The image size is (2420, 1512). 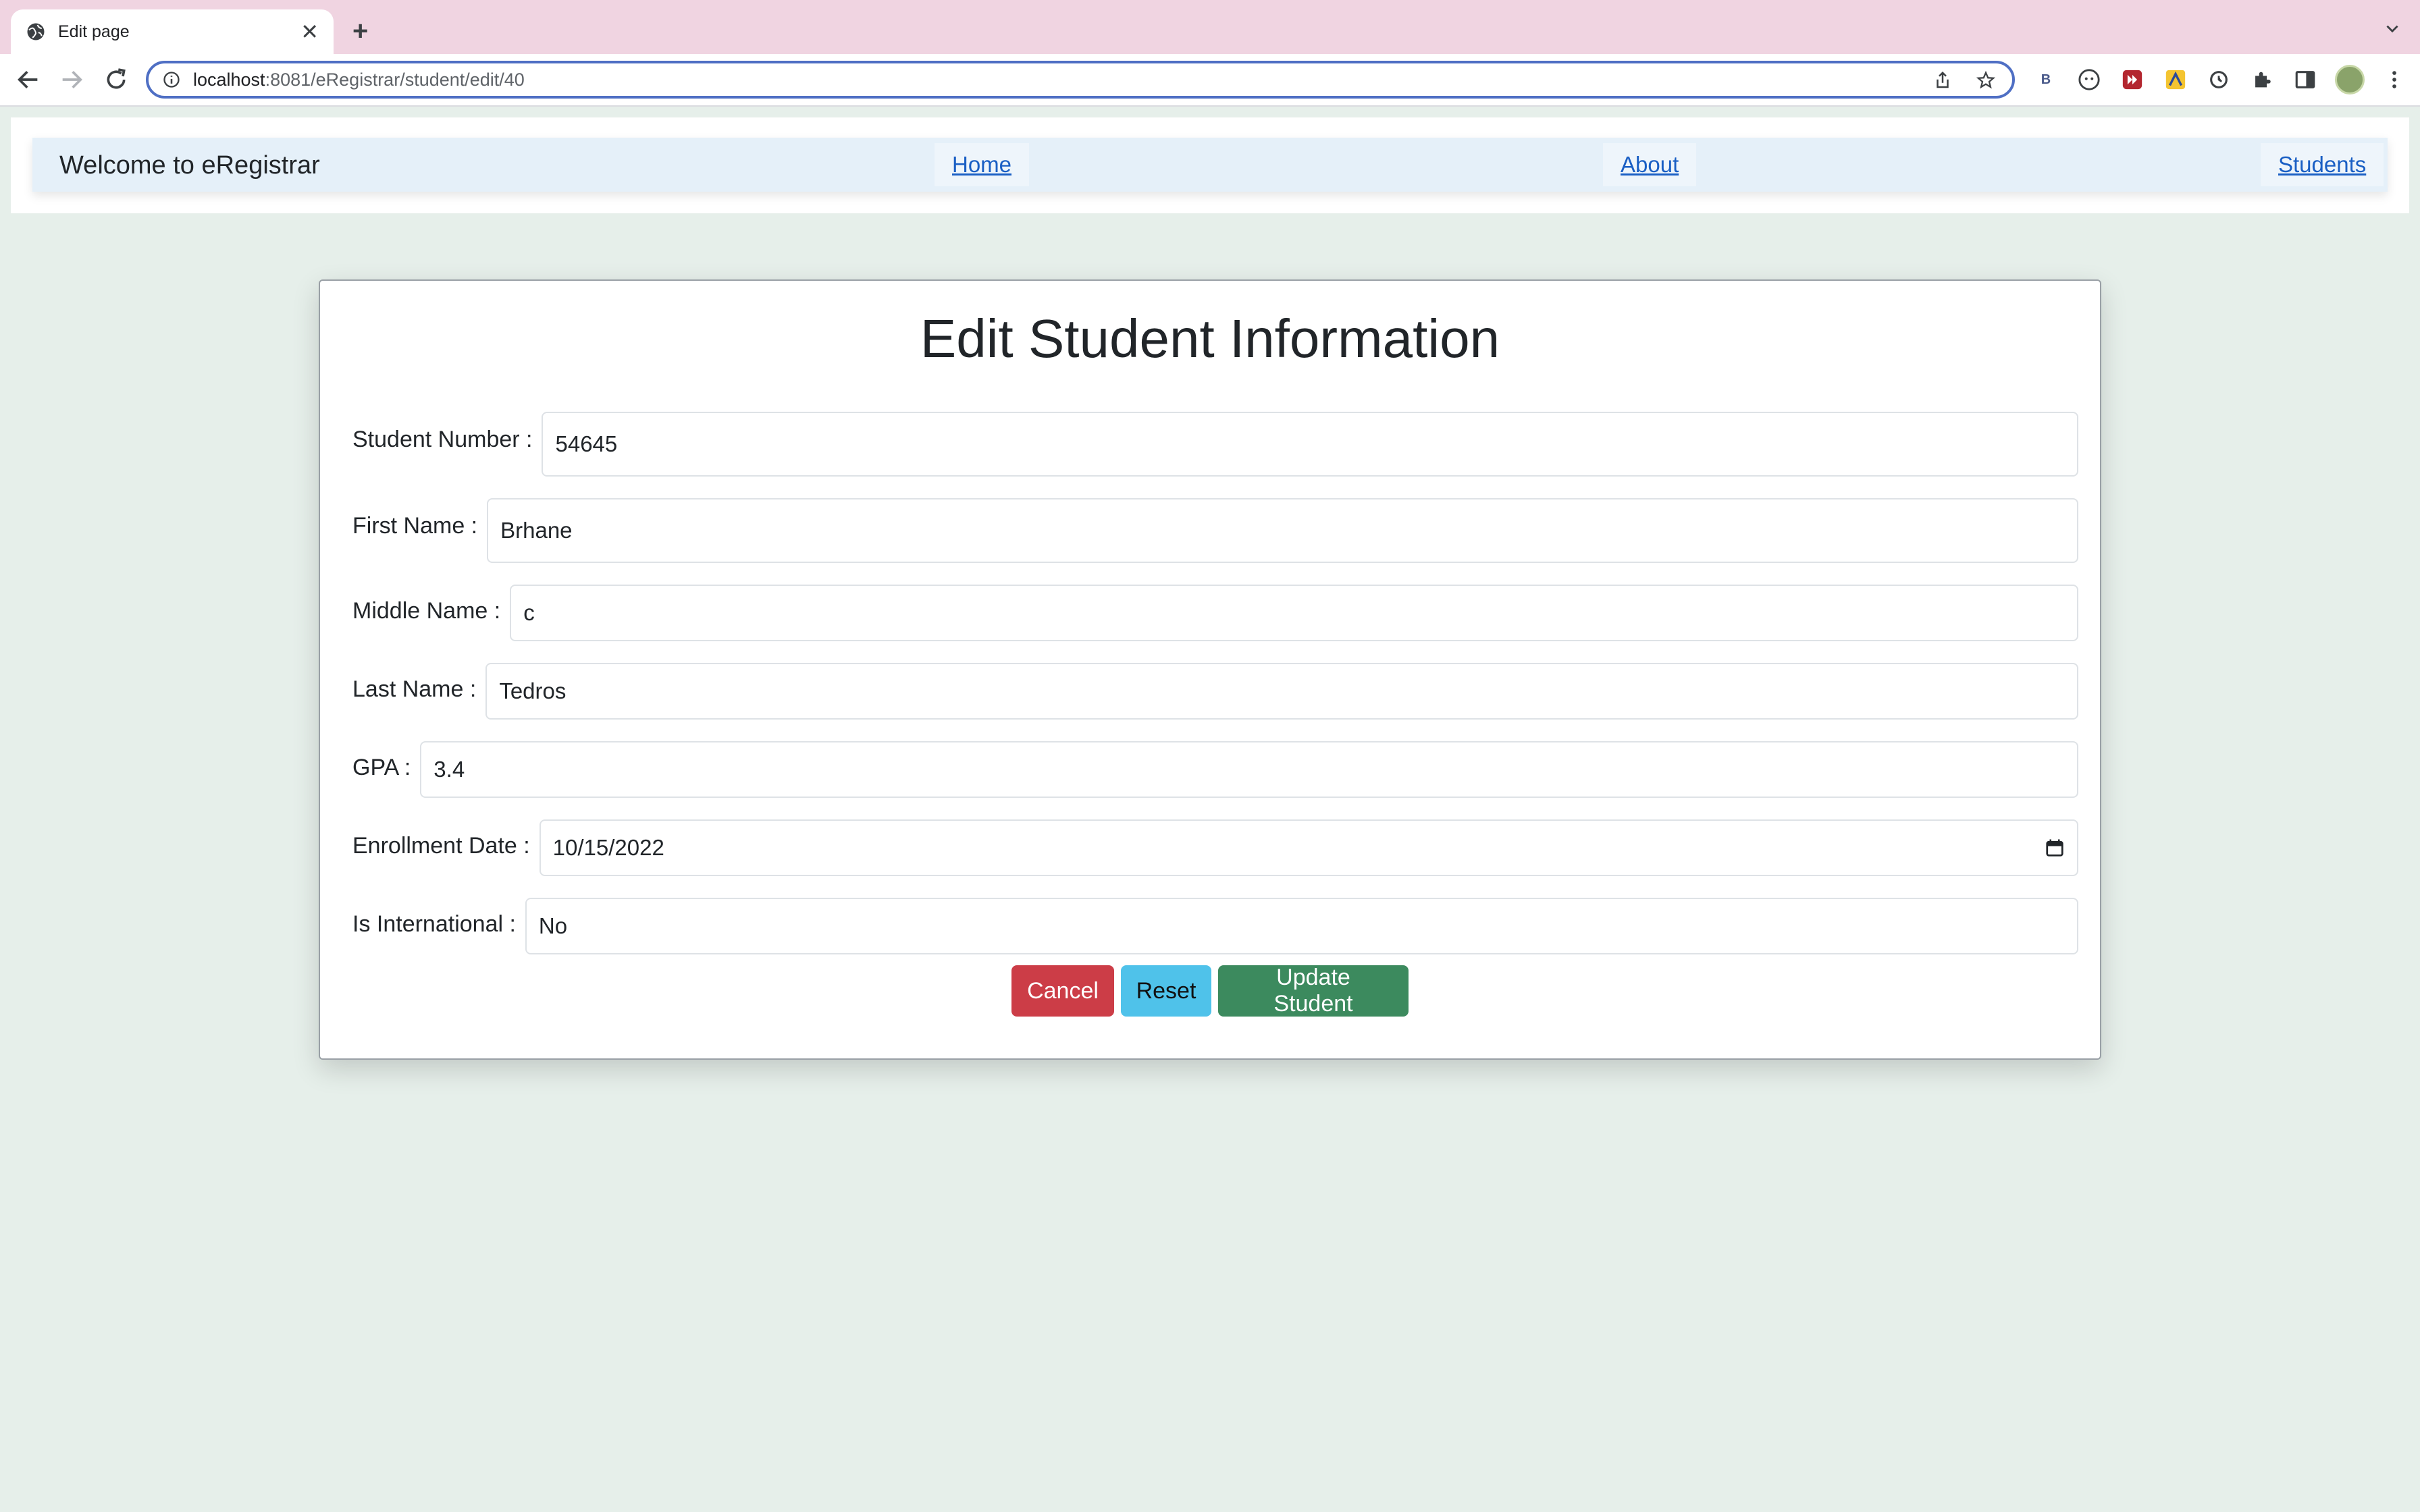 What do you see at coordinates (2350, 79) in the screenshot?
I see `profile-avatar` at bounding box center [2350, 79].